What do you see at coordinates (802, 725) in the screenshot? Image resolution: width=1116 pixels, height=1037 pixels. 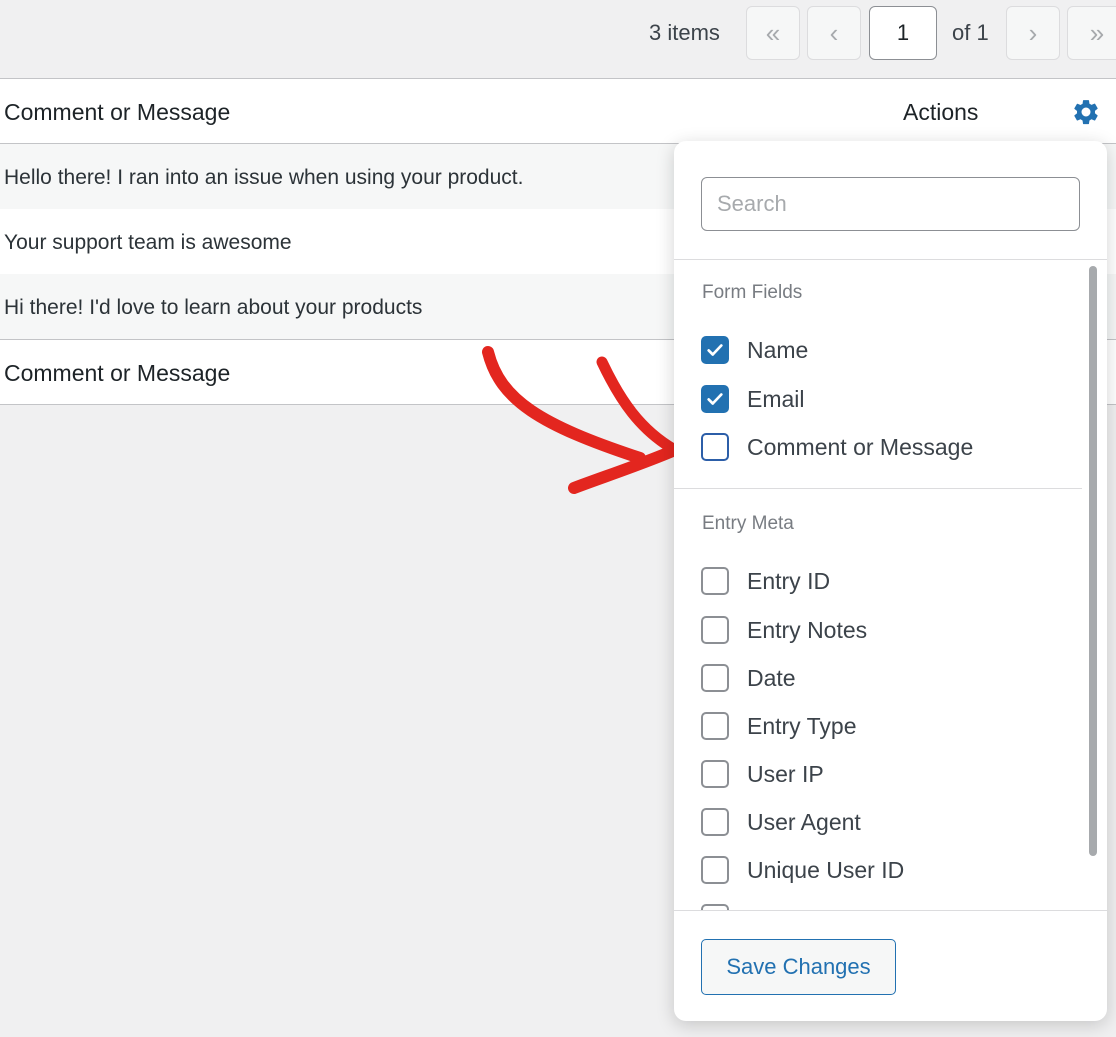 I see `option-label: Entry Type` at bounding box center [802, 725].